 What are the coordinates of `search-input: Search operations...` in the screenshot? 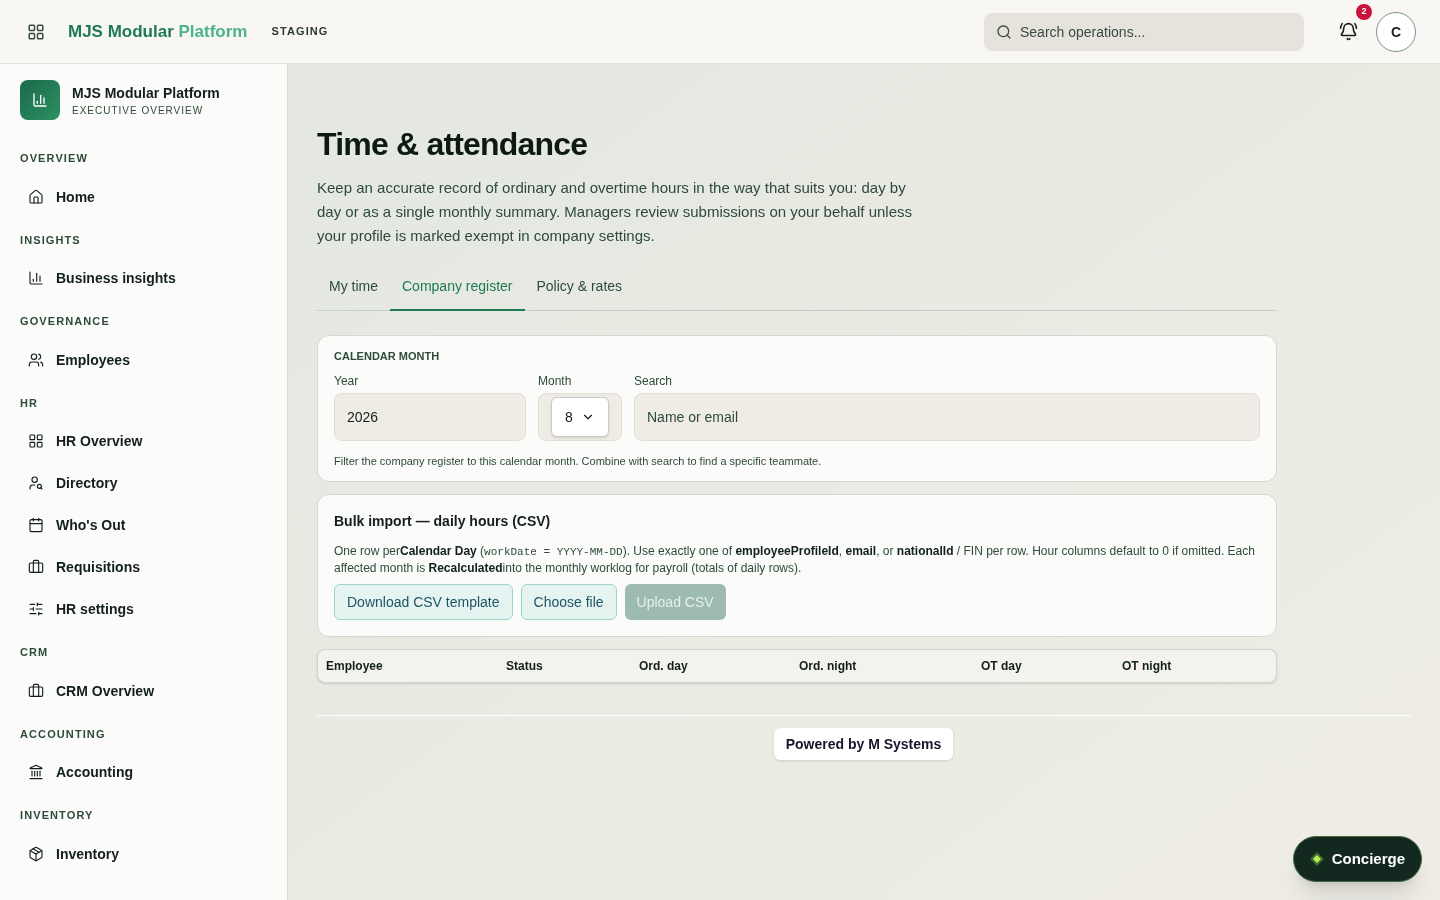 It's located at (1156, 31).